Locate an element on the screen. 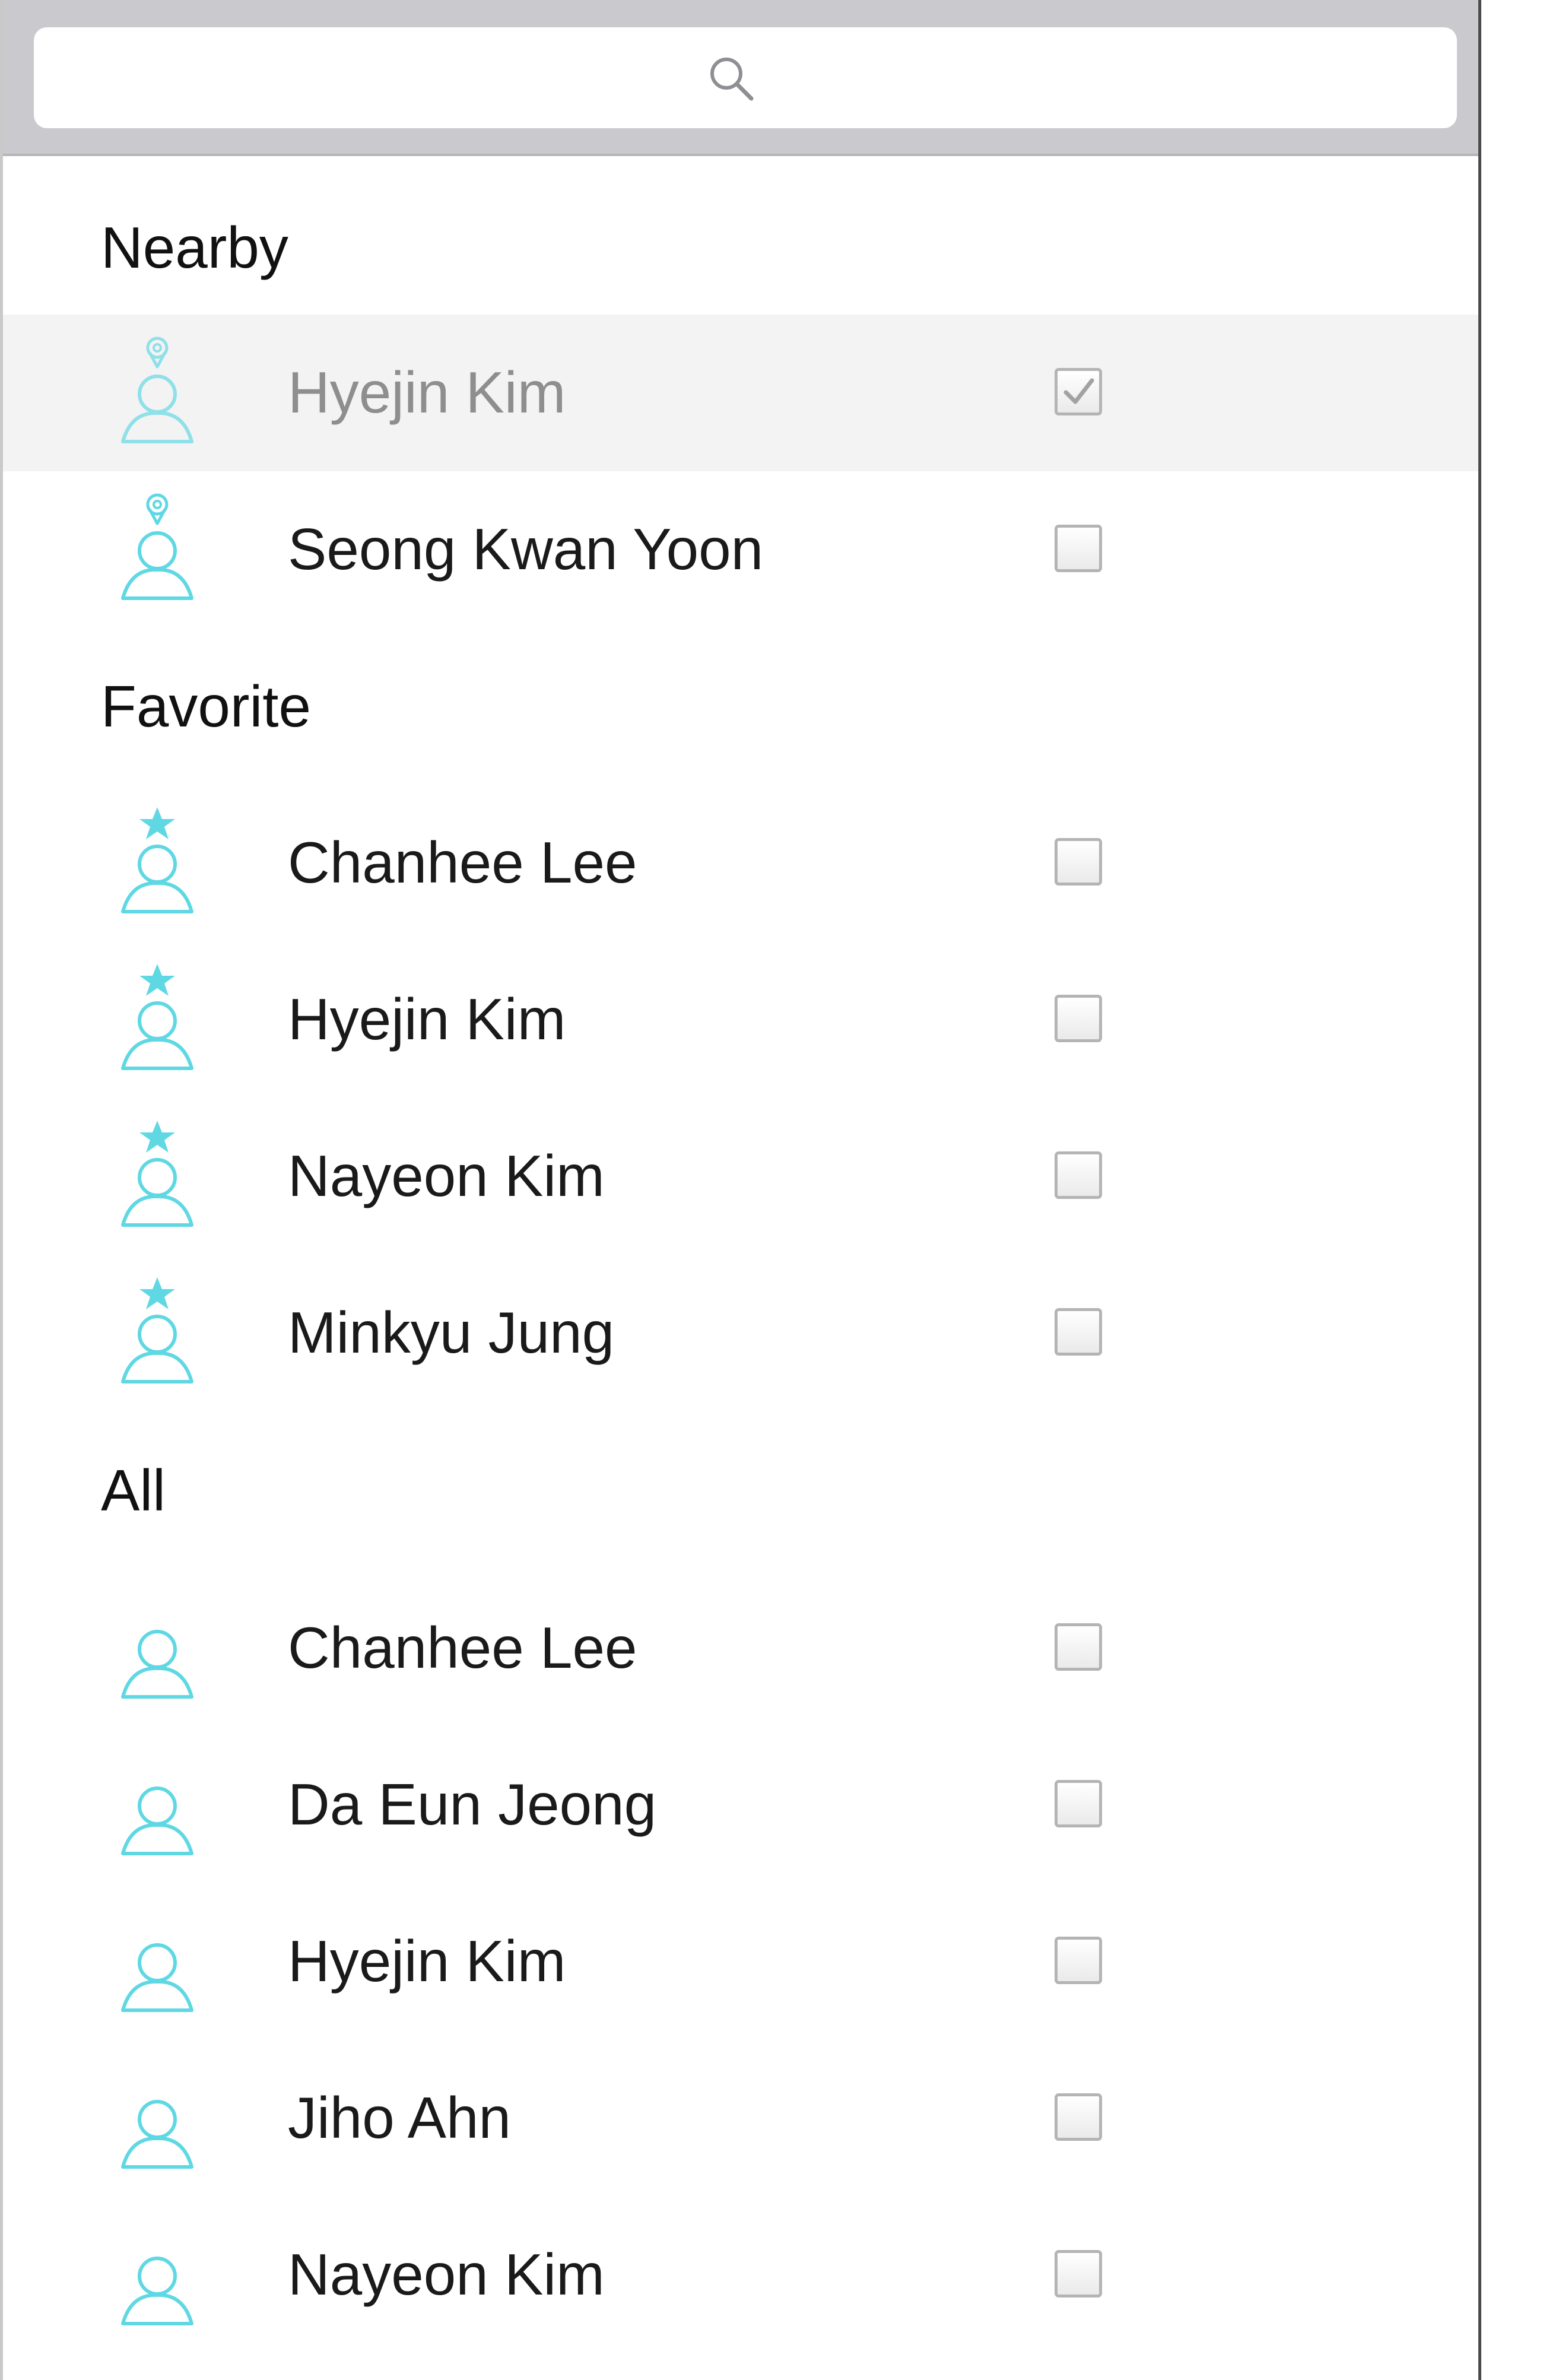  section-header-nearby: Nearby is located at coordinates (194, 247).